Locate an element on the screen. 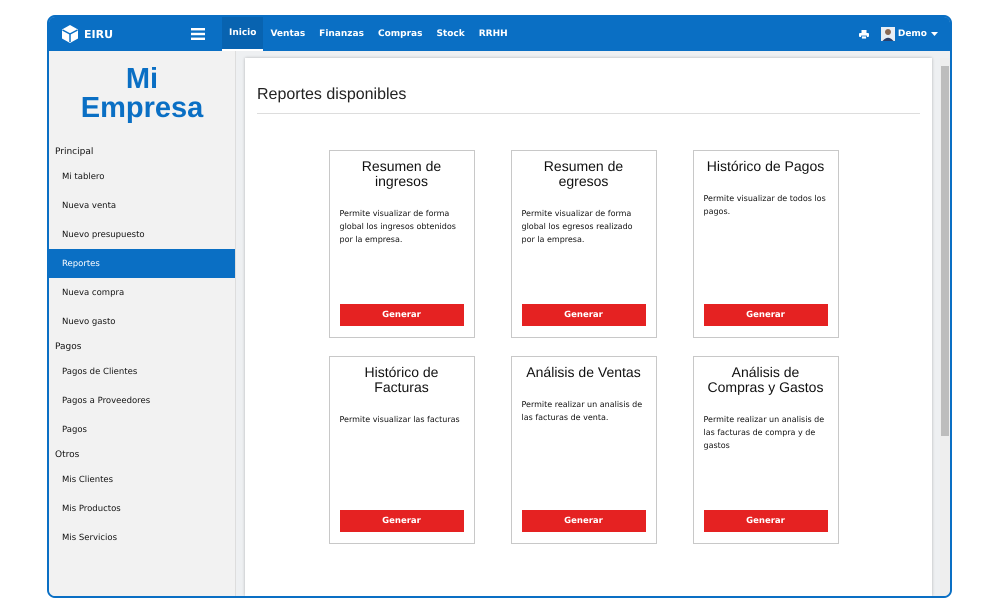  nav-tab: Inicio is located at coordinates (243, 34).